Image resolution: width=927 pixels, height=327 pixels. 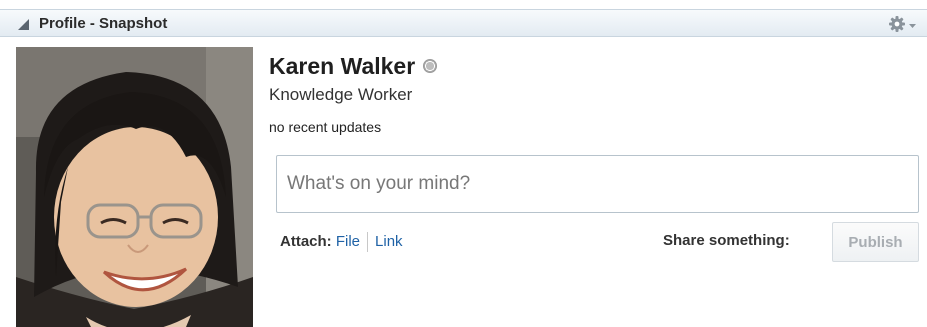 What do you see at coordinates (430, 65) in the screenshot?
I see `presence-status-icon` at bounding box center [430, 65].